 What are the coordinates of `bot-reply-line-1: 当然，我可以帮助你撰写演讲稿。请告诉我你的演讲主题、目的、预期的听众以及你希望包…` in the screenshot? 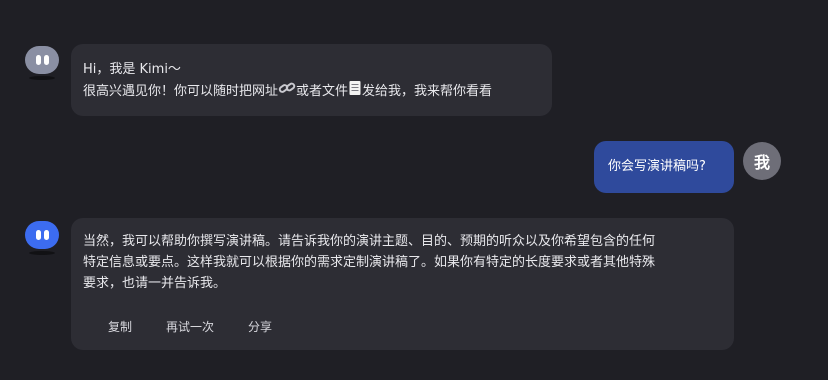 It's located at (369, 241).